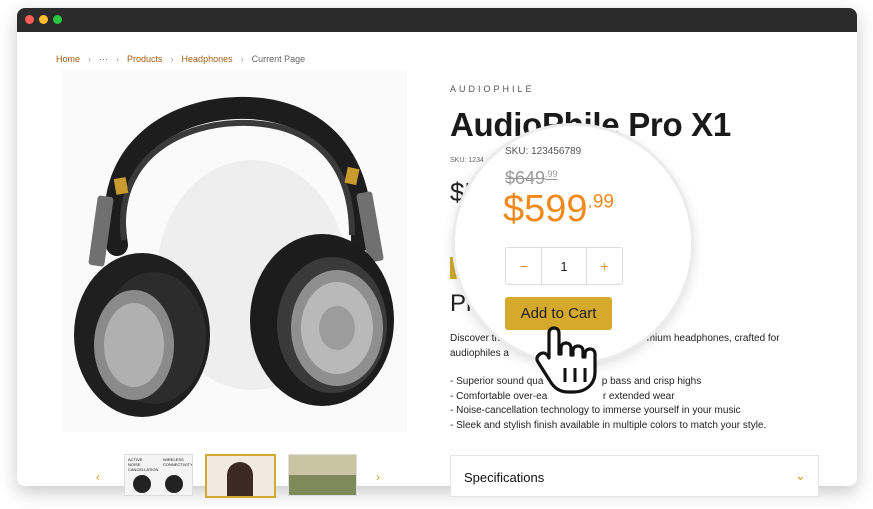  I want to click on chevron-down-icon: ⌄, so click(800, 475).